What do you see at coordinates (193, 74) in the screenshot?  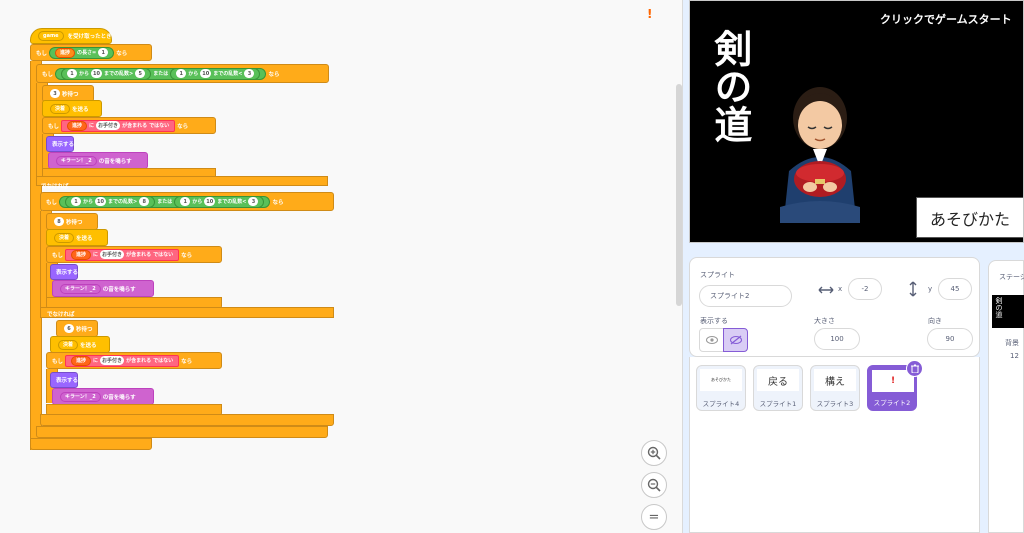 I see `from-label: から` at bounding box center [193, 74].